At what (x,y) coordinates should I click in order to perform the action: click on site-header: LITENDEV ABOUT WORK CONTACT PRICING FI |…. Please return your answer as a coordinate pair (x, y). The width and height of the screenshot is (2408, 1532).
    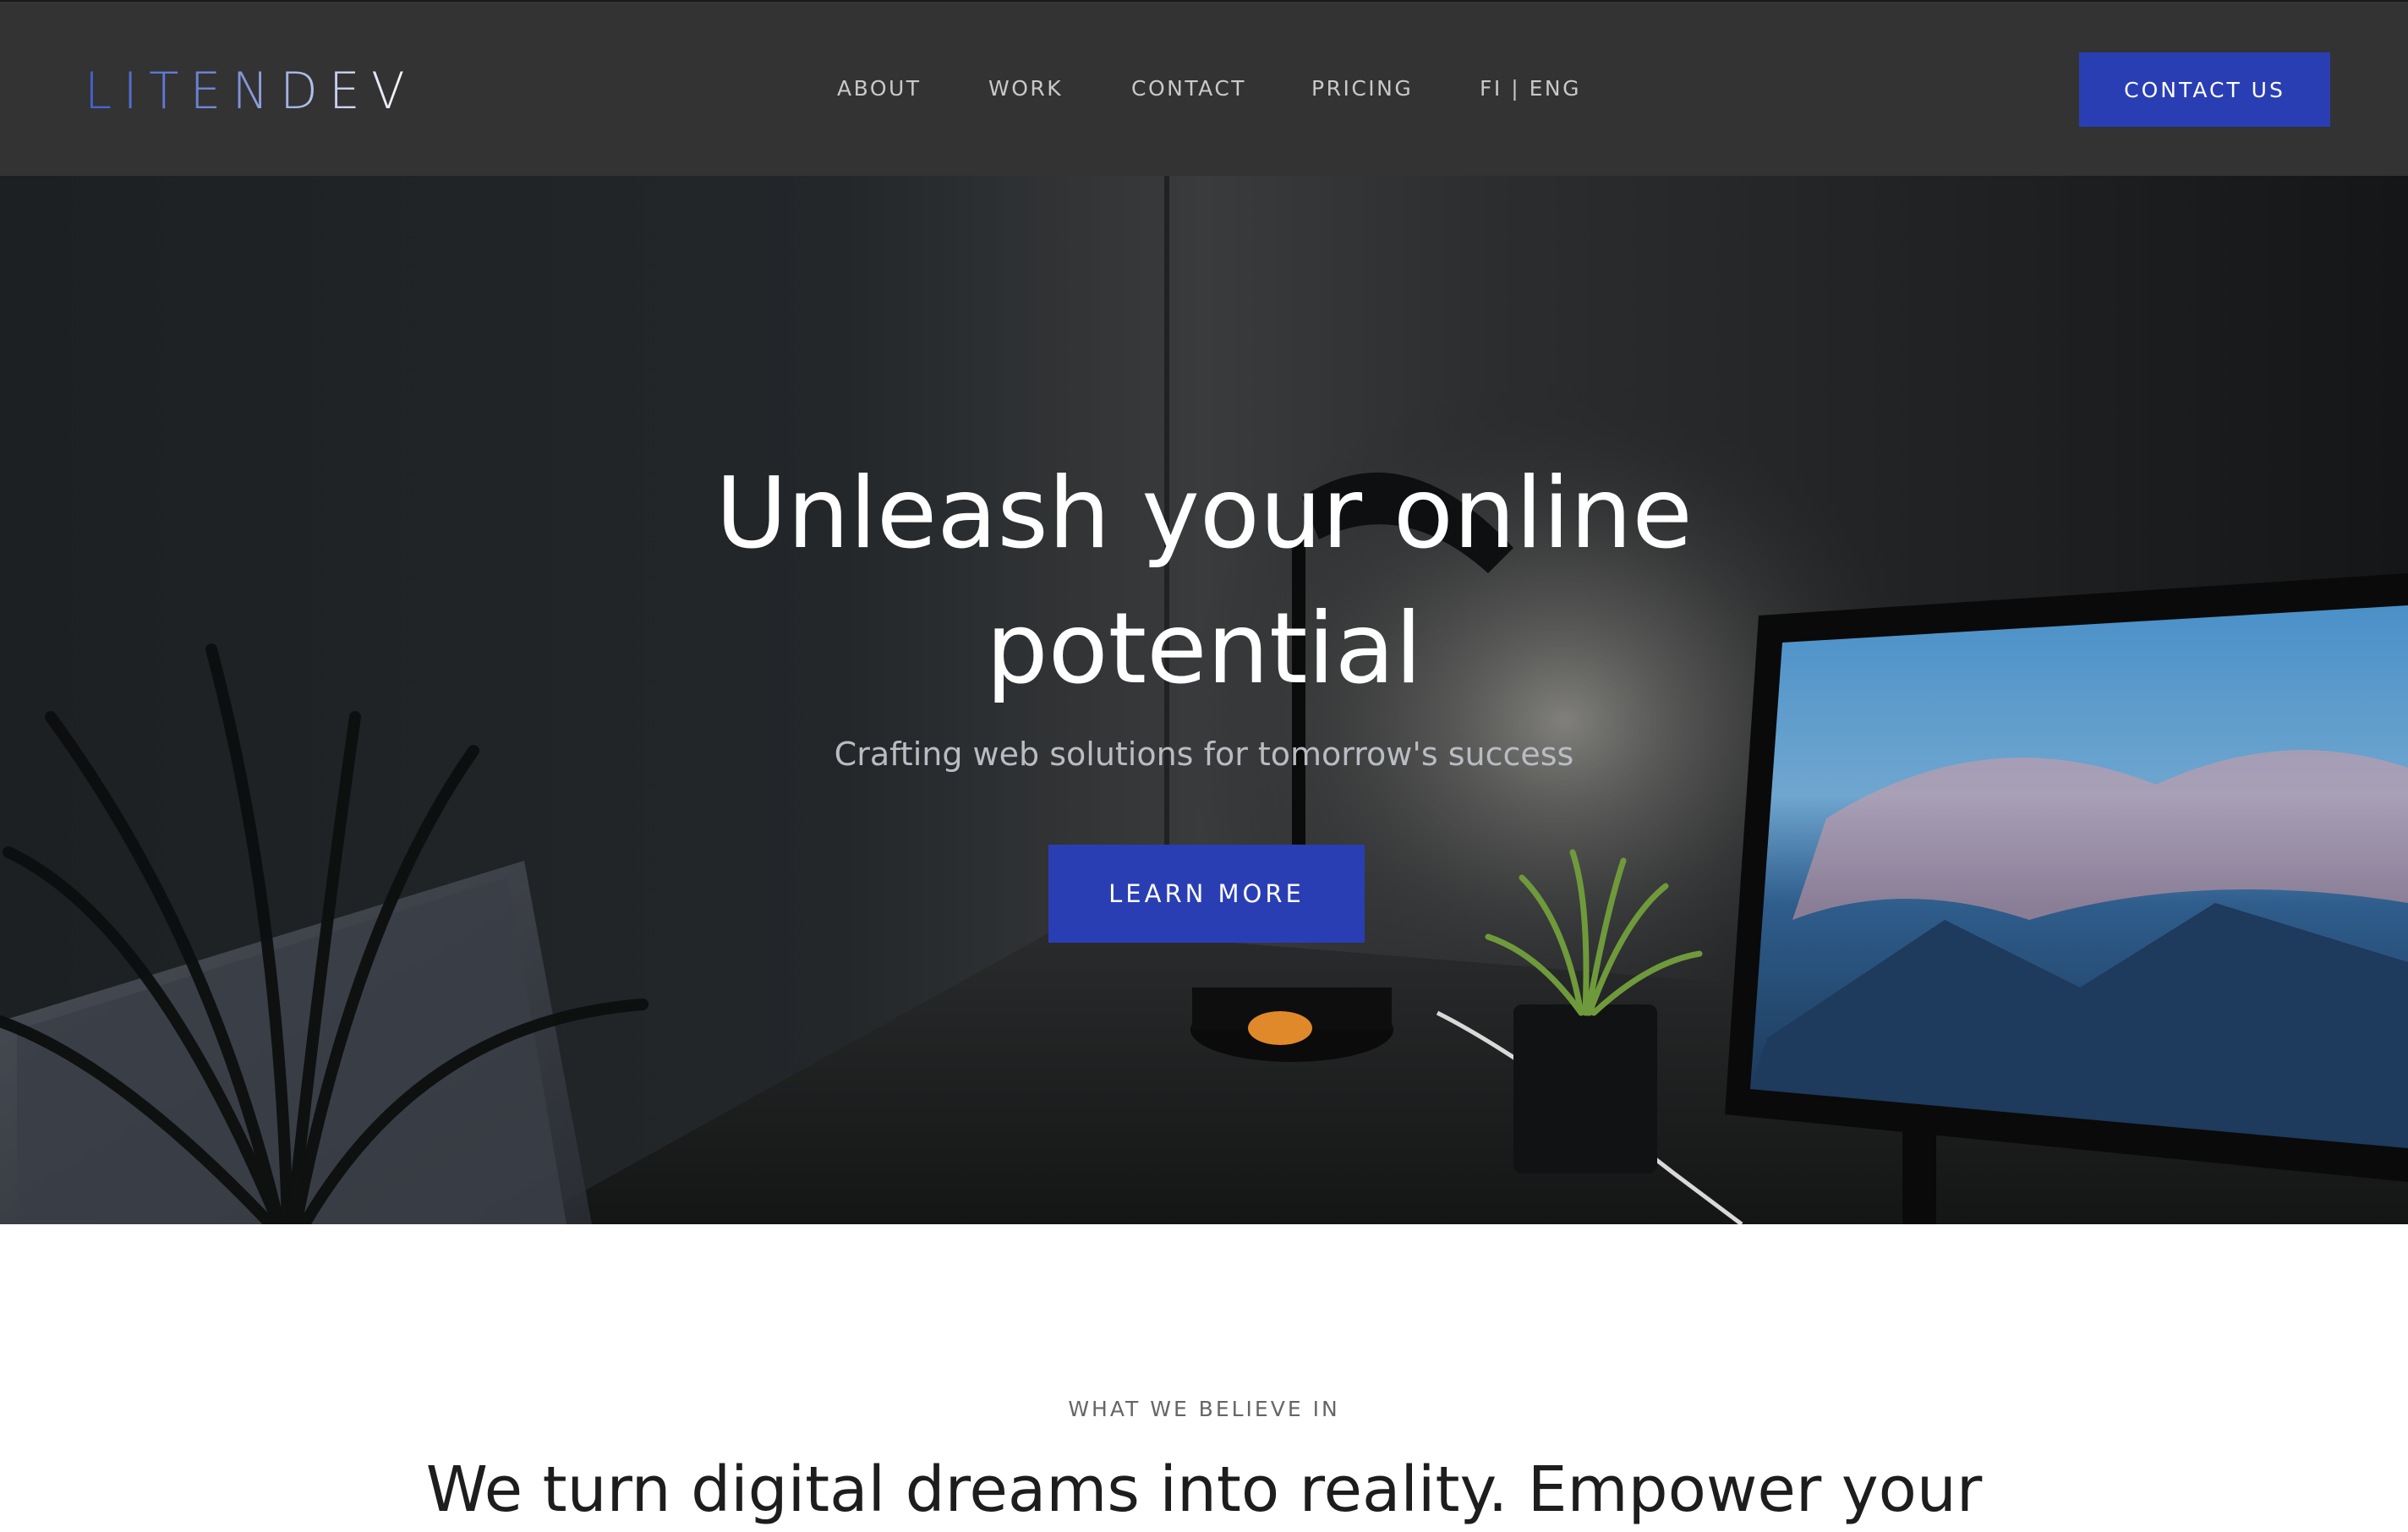
    Looking at the image, I should click on (1204, 88).